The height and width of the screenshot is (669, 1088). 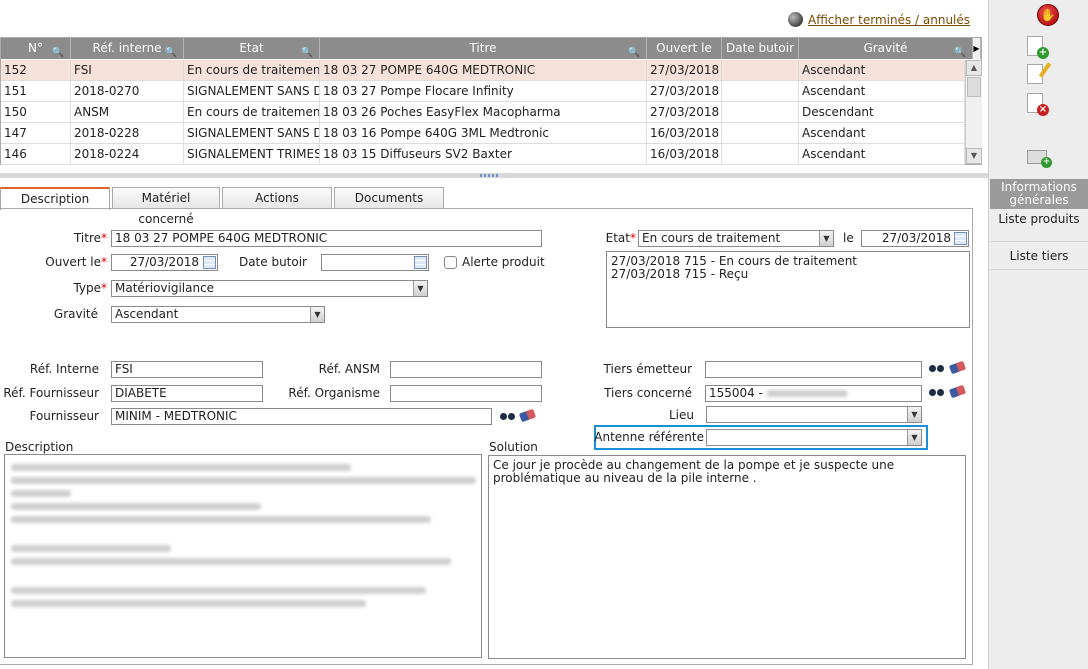 I want to click on ref-interne-label: Réf. Interne, so click(x=64, y=369).